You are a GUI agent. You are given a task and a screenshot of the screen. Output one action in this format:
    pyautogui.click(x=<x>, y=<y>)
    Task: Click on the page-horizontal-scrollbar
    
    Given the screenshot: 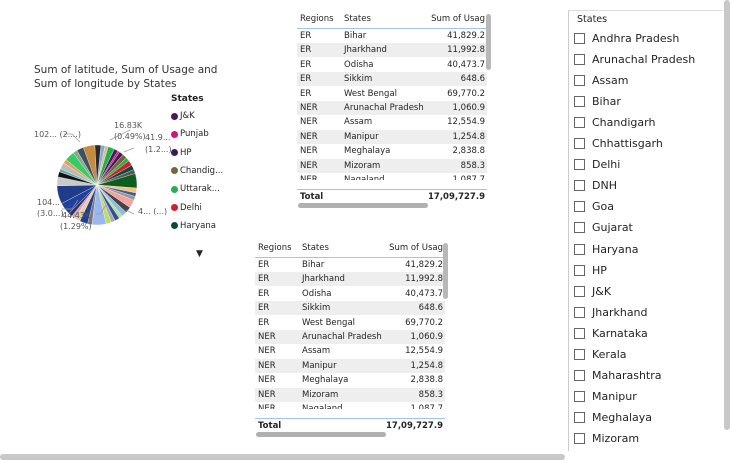 What is the action you would take?
    pyautogui.click(x=282, y=457)
    